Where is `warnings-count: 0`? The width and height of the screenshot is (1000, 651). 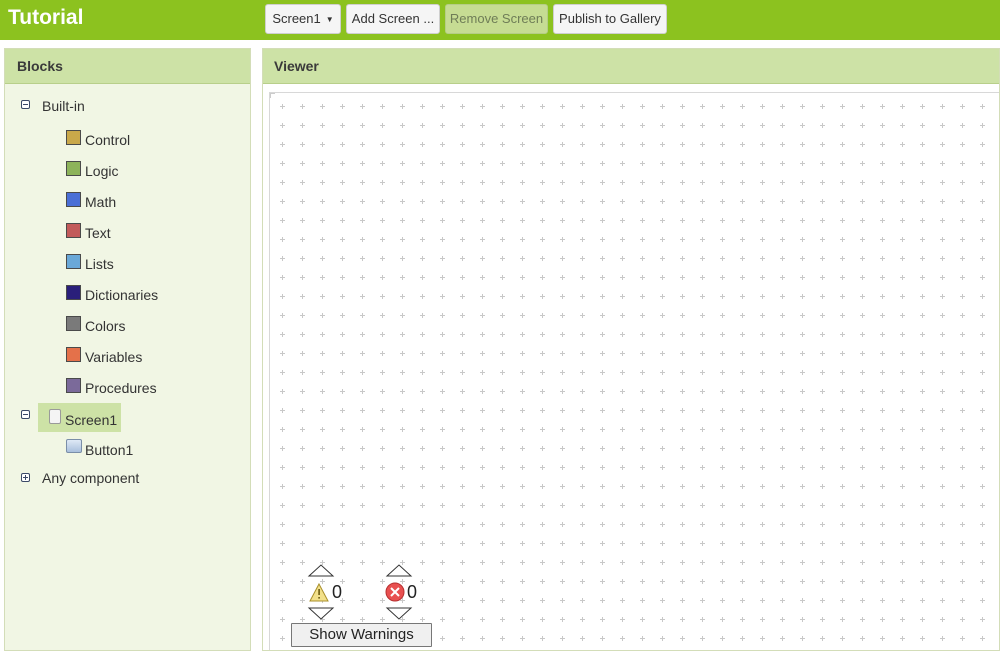 warnings-count: 0 is located at coordinates (337, 592).